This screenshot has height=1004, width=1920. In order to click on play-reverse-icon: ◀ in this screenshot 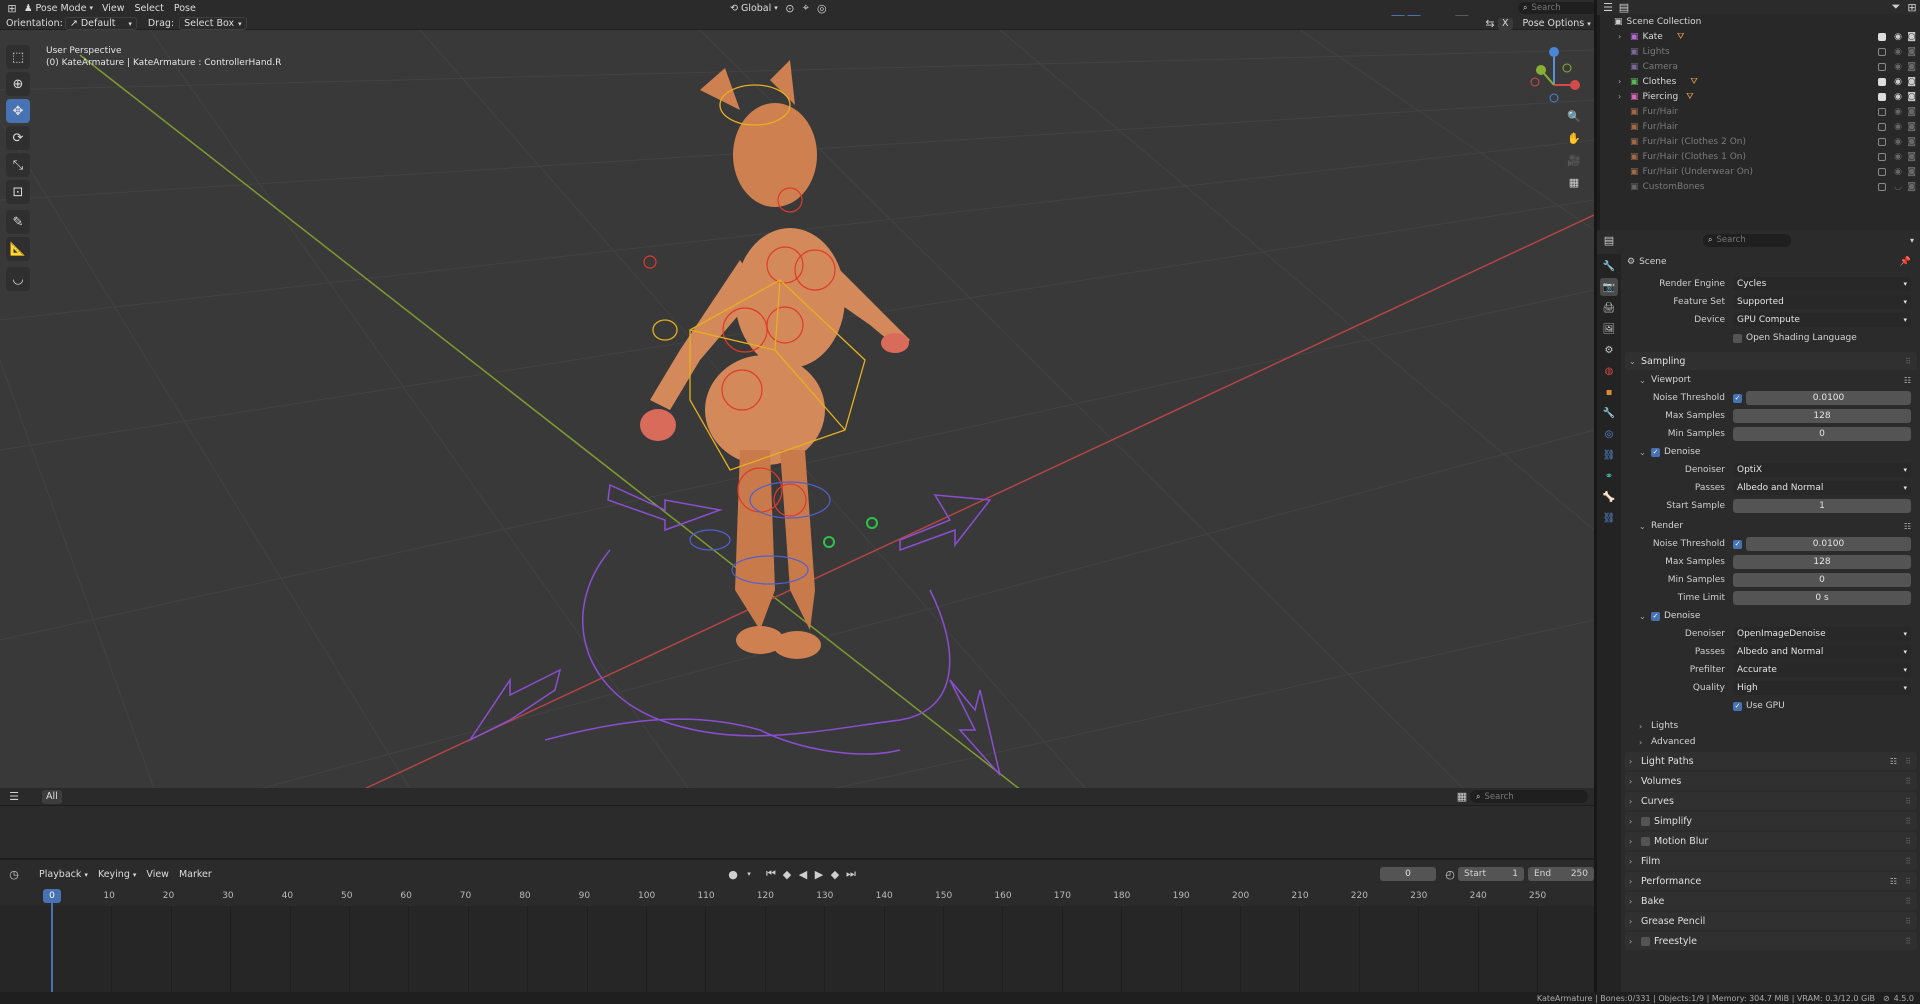, I will do `click(803, 874)`.